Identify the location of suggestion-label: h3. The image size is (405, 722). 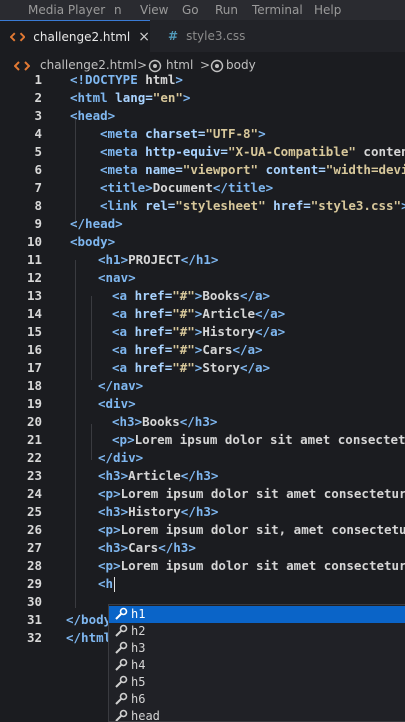
(138, 648).